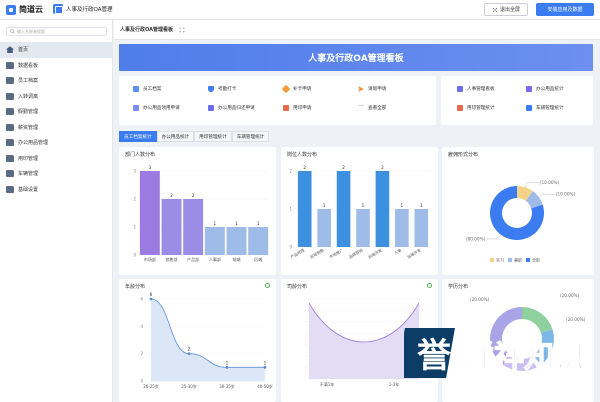 Image resolution: width=600 pixels, height=402 pixels. What do you see at coordinates (56, 66) in the screenshot?
I see `sidebar-item-dashboard: 数据看板` at bounding box center [56, 66].